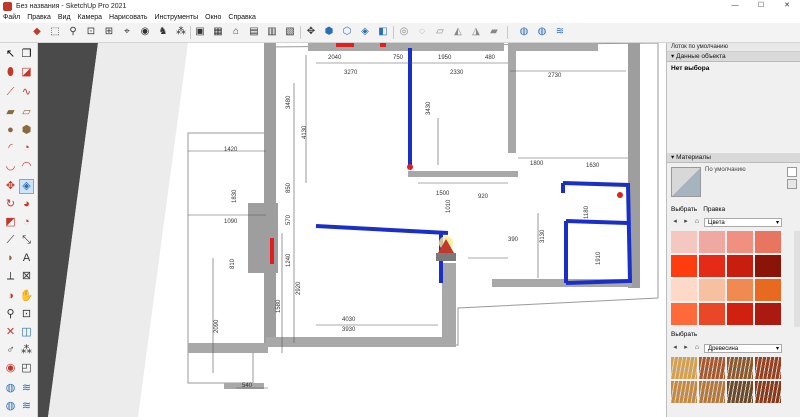 The width and height of the screenshot is (800, 417). What do you see at coordinates (743, 348) in the screenshot?
I see `wood-collection-dropdown: Древесина` at bounding box center [743, 348].